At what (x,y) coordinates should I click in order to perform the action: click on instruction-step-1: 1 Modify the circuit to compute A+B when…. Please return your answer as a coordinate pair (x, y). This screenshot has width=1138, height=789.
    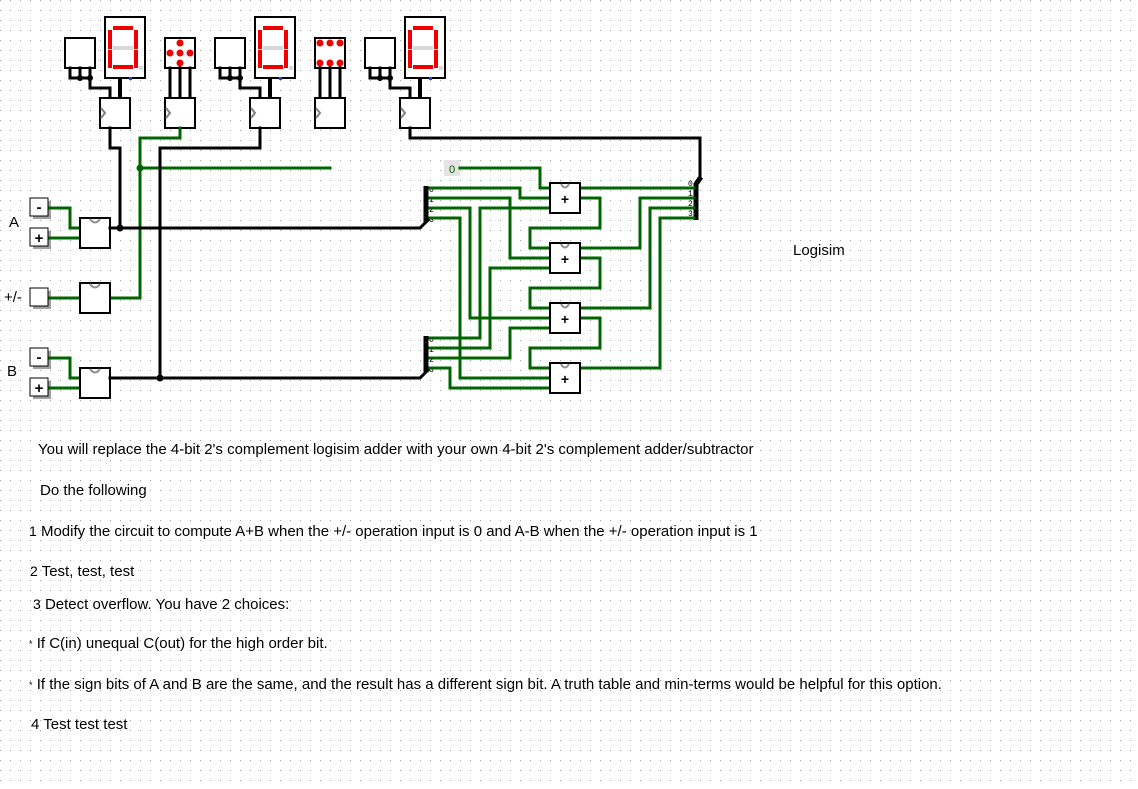
    Looking at the image, I should click on (393, 531).